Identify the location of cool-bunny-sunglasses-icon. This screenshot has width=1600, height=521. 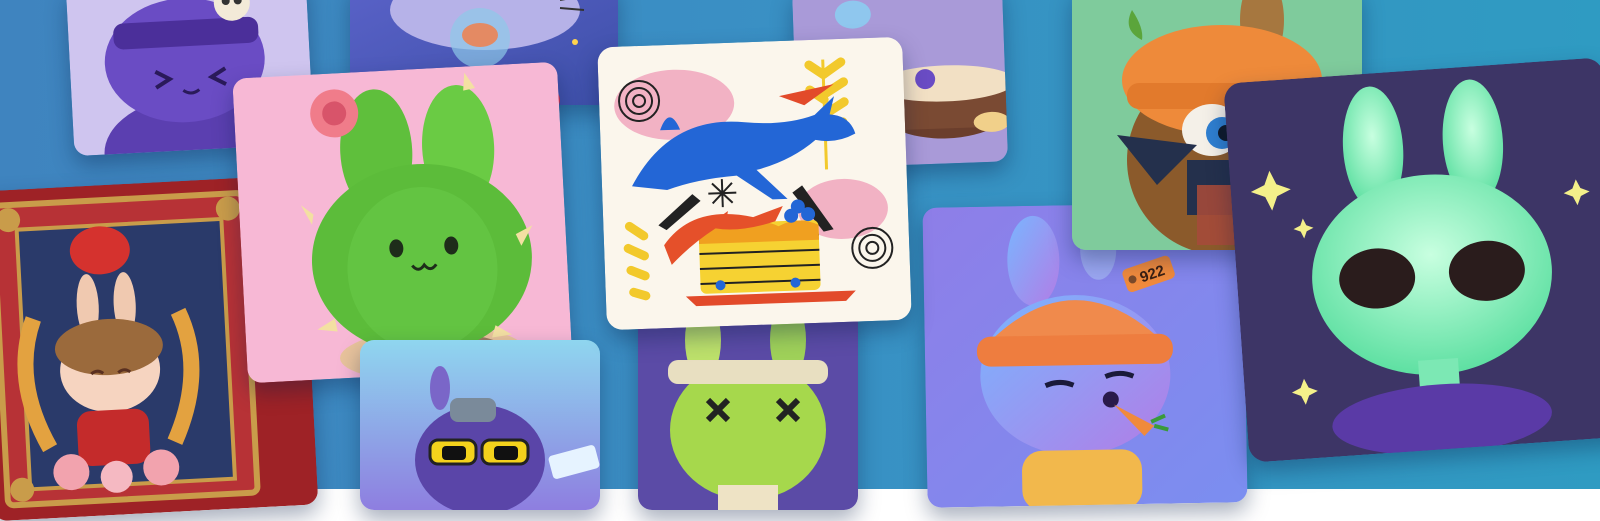
(480, 425).